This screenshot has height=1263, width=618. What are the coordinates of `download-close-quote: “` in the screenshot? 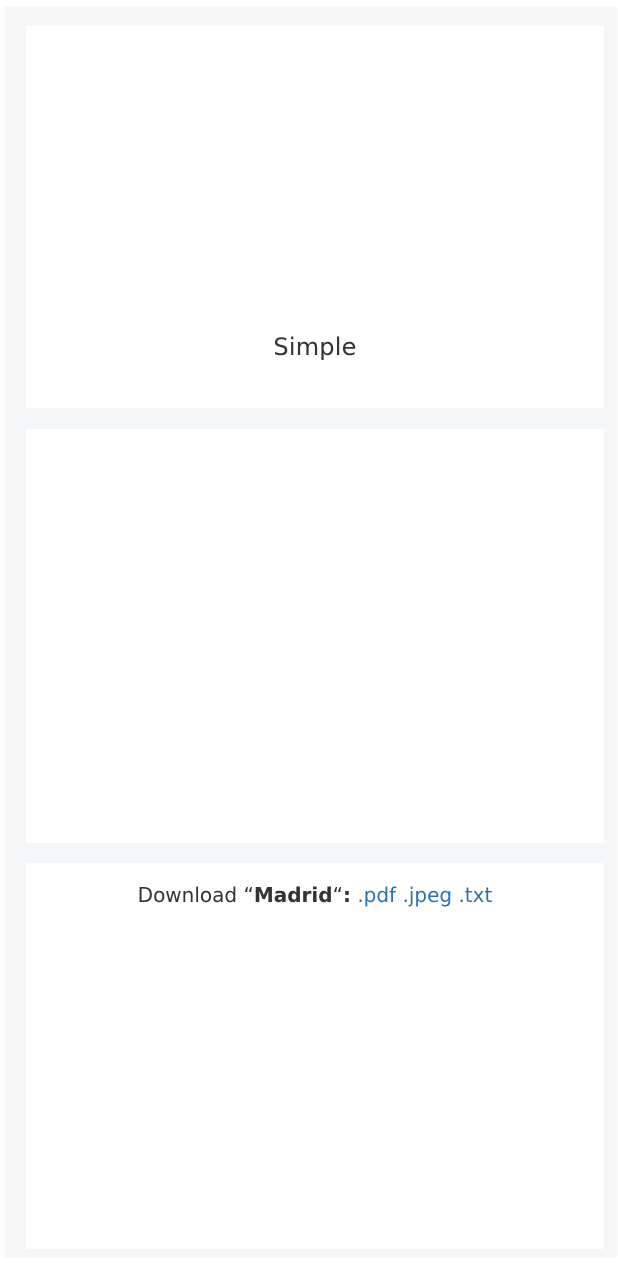 It's located at (337, 895).